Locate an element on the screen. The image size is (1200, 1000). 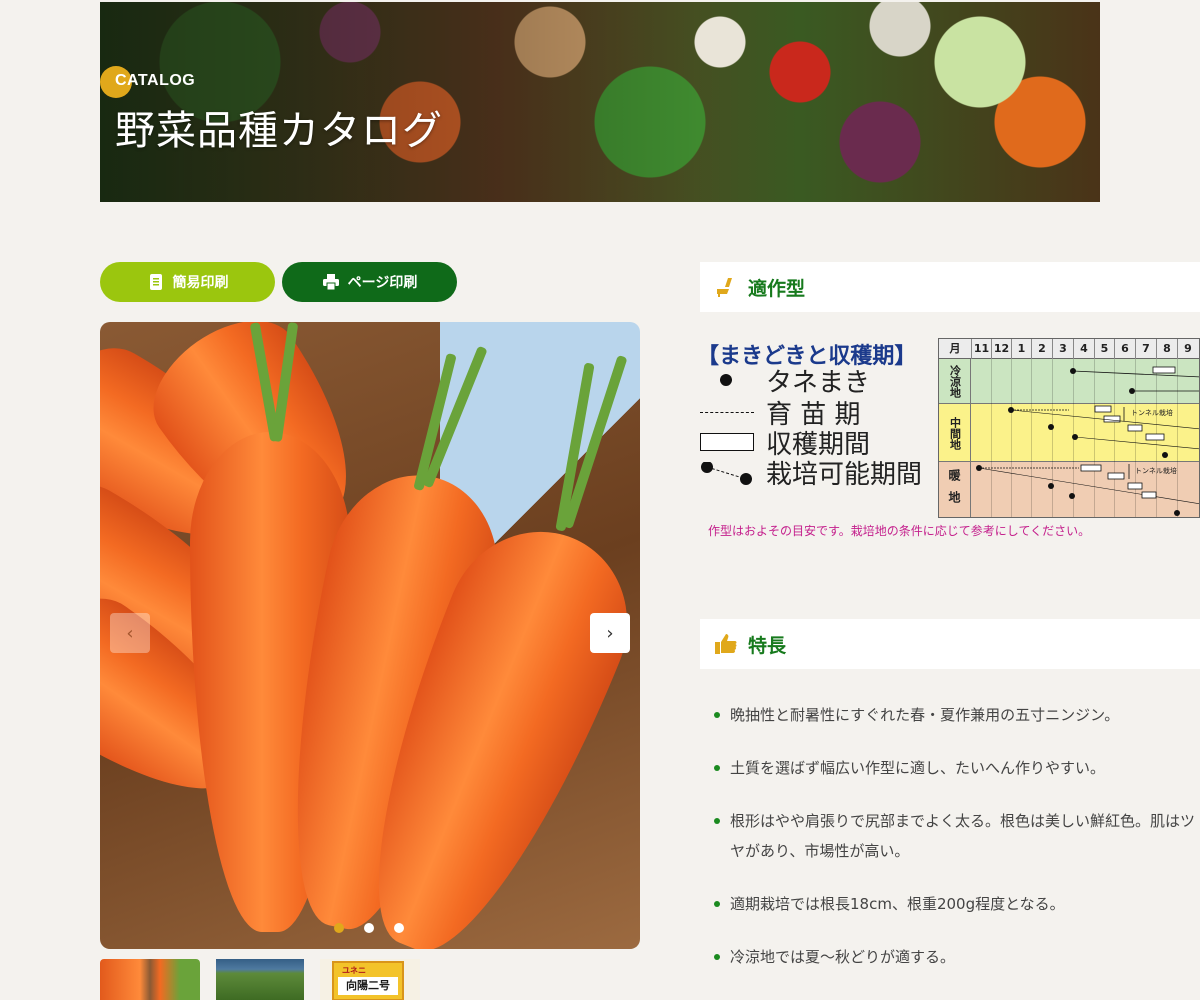
document-icon is located at coordinates (155, 282).